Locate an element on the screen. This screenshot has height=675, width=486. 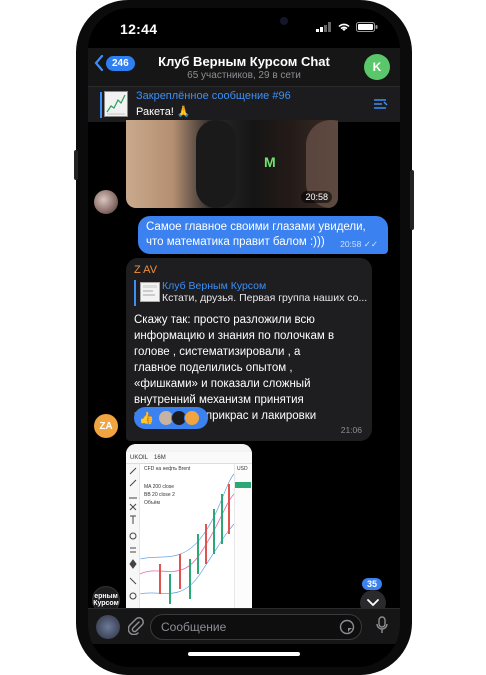
chat-subtitle: 65 участников, 29 в сети is located at coordinates (244, 75).